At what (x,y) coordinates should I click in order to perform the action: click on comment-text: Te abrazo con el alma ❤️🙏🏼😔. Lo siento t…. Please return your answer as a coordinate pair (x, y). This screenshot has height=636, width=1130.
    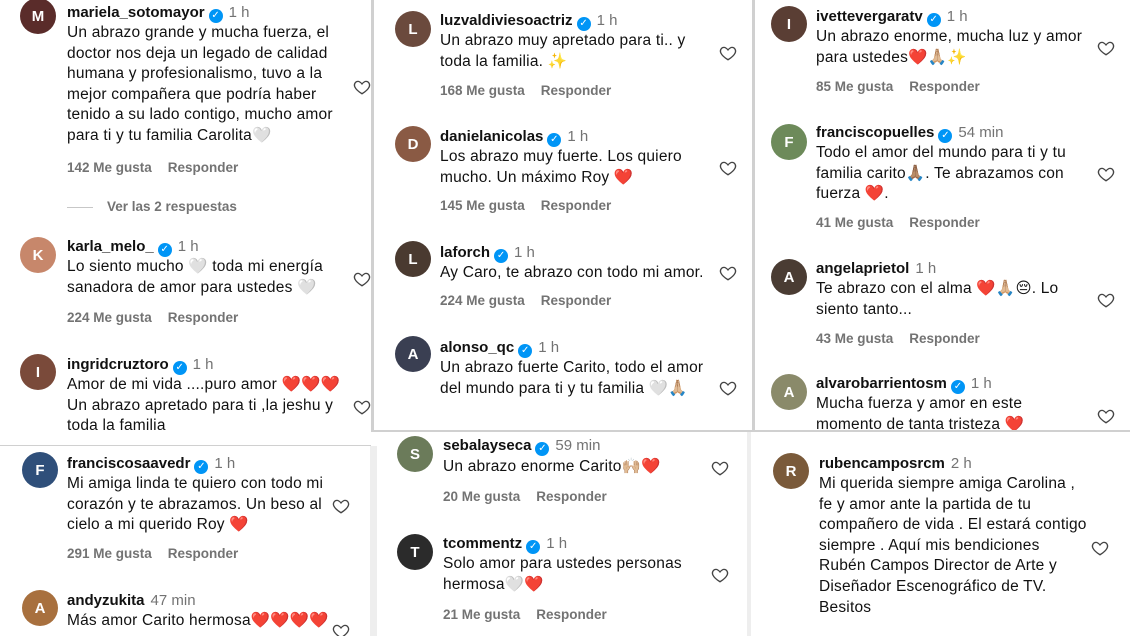
    Looking at the image, I should click on (937, 299).